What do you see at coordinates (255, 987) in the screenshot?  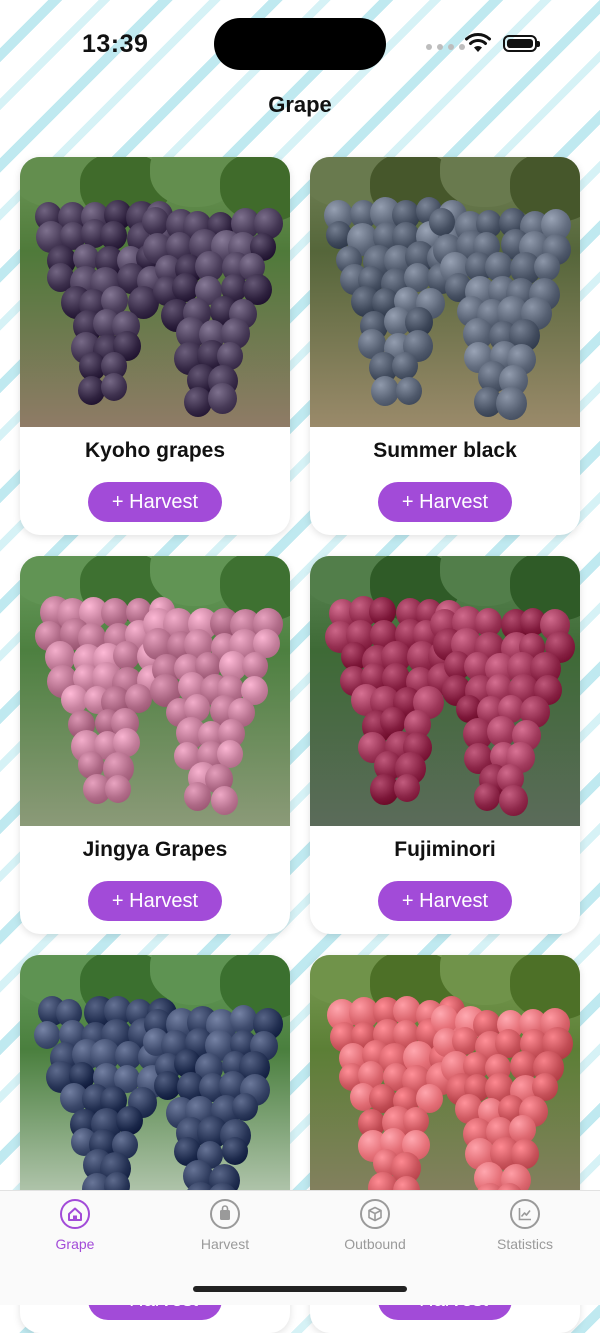 I see `leaf-shape` at bounding box center [255, 987].